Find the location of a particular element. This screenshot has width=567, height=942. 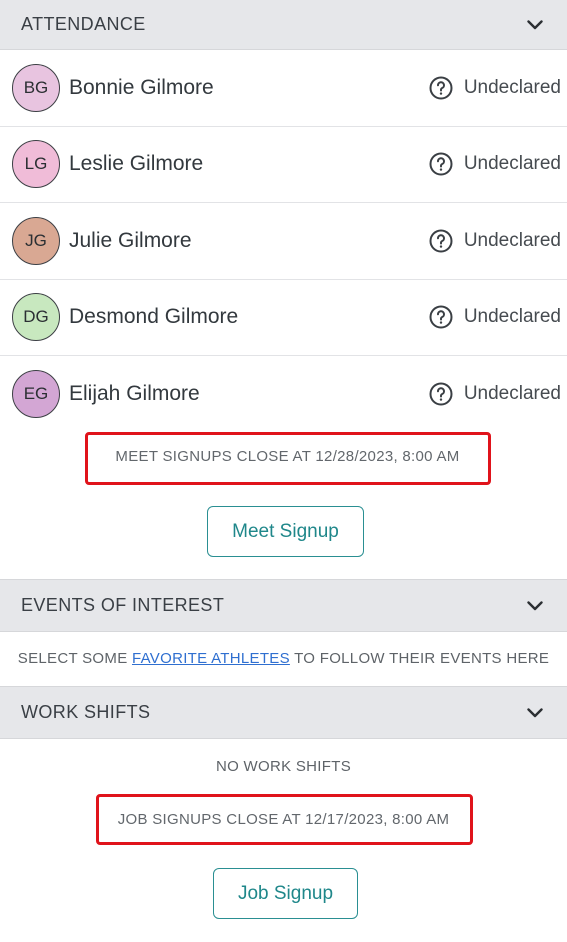

events-header: EVENTS OF INTEREST is located at coordinates (283, 605).